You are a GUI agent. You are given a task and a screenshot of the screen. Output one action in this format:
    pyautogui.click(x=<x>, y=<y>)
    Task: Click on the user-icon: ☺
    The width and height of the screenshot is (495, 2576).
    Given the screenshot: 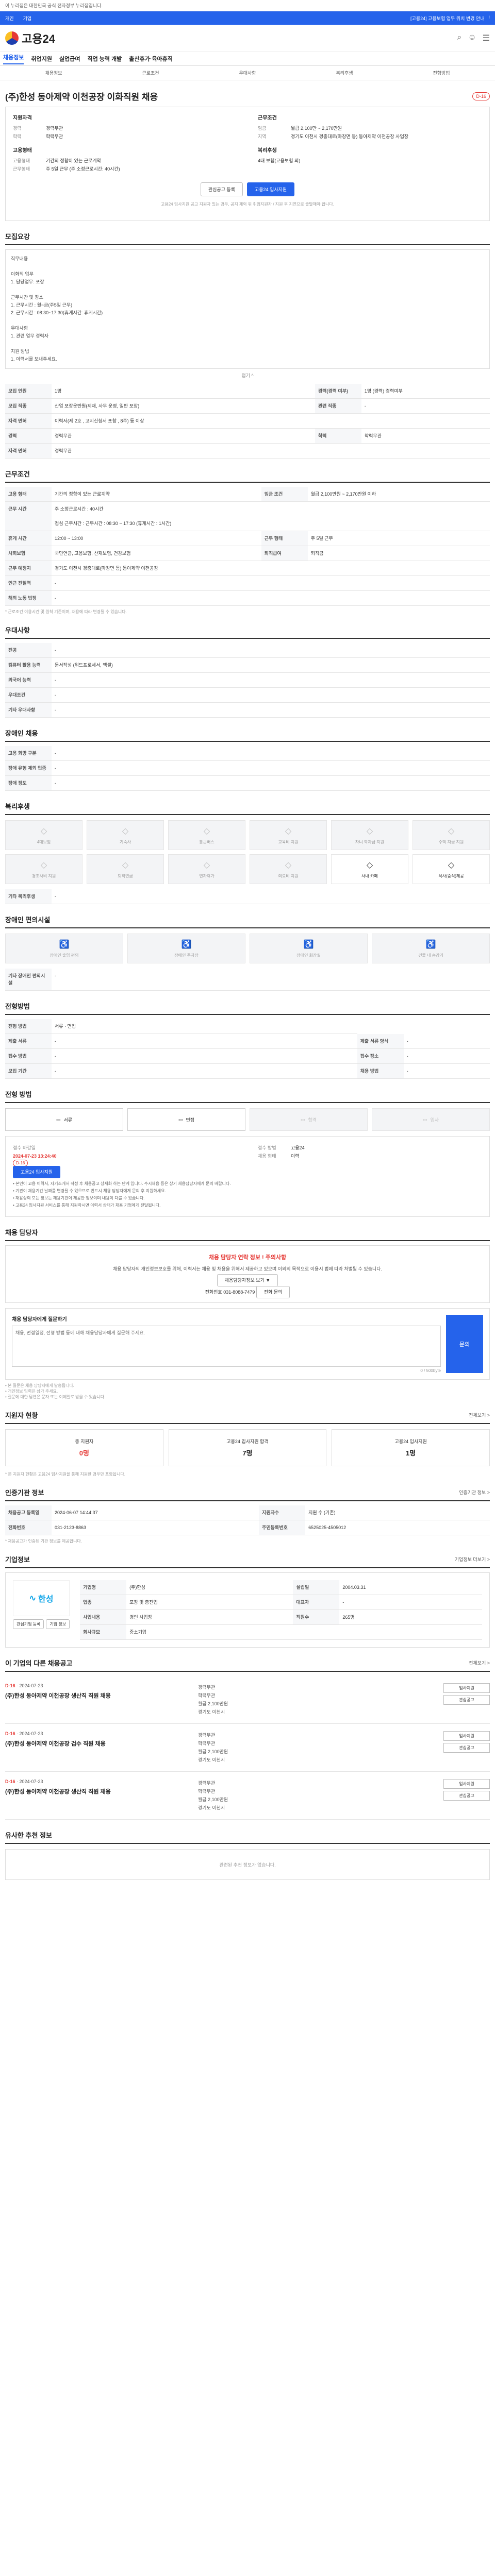 What is the action you would take?
    pyautogui.click(x=472, y=38)
    